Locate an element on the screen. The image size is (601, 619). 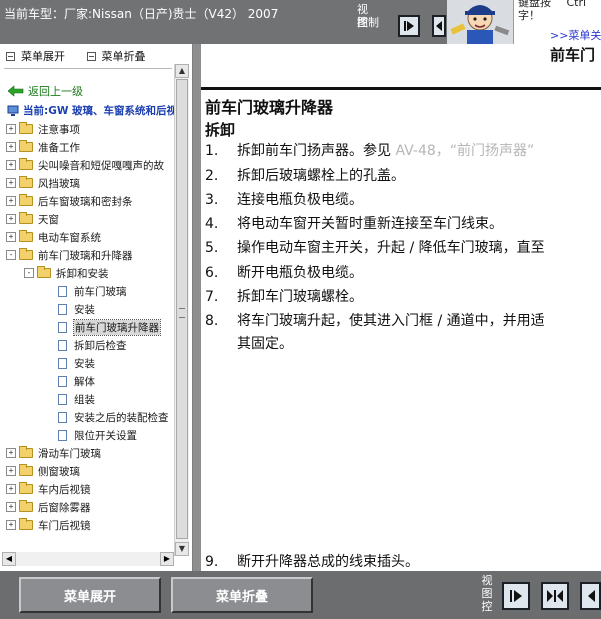
step-7: 7. 拆卸车门玻璃螺栓。 is located at coordinates (284, 297).